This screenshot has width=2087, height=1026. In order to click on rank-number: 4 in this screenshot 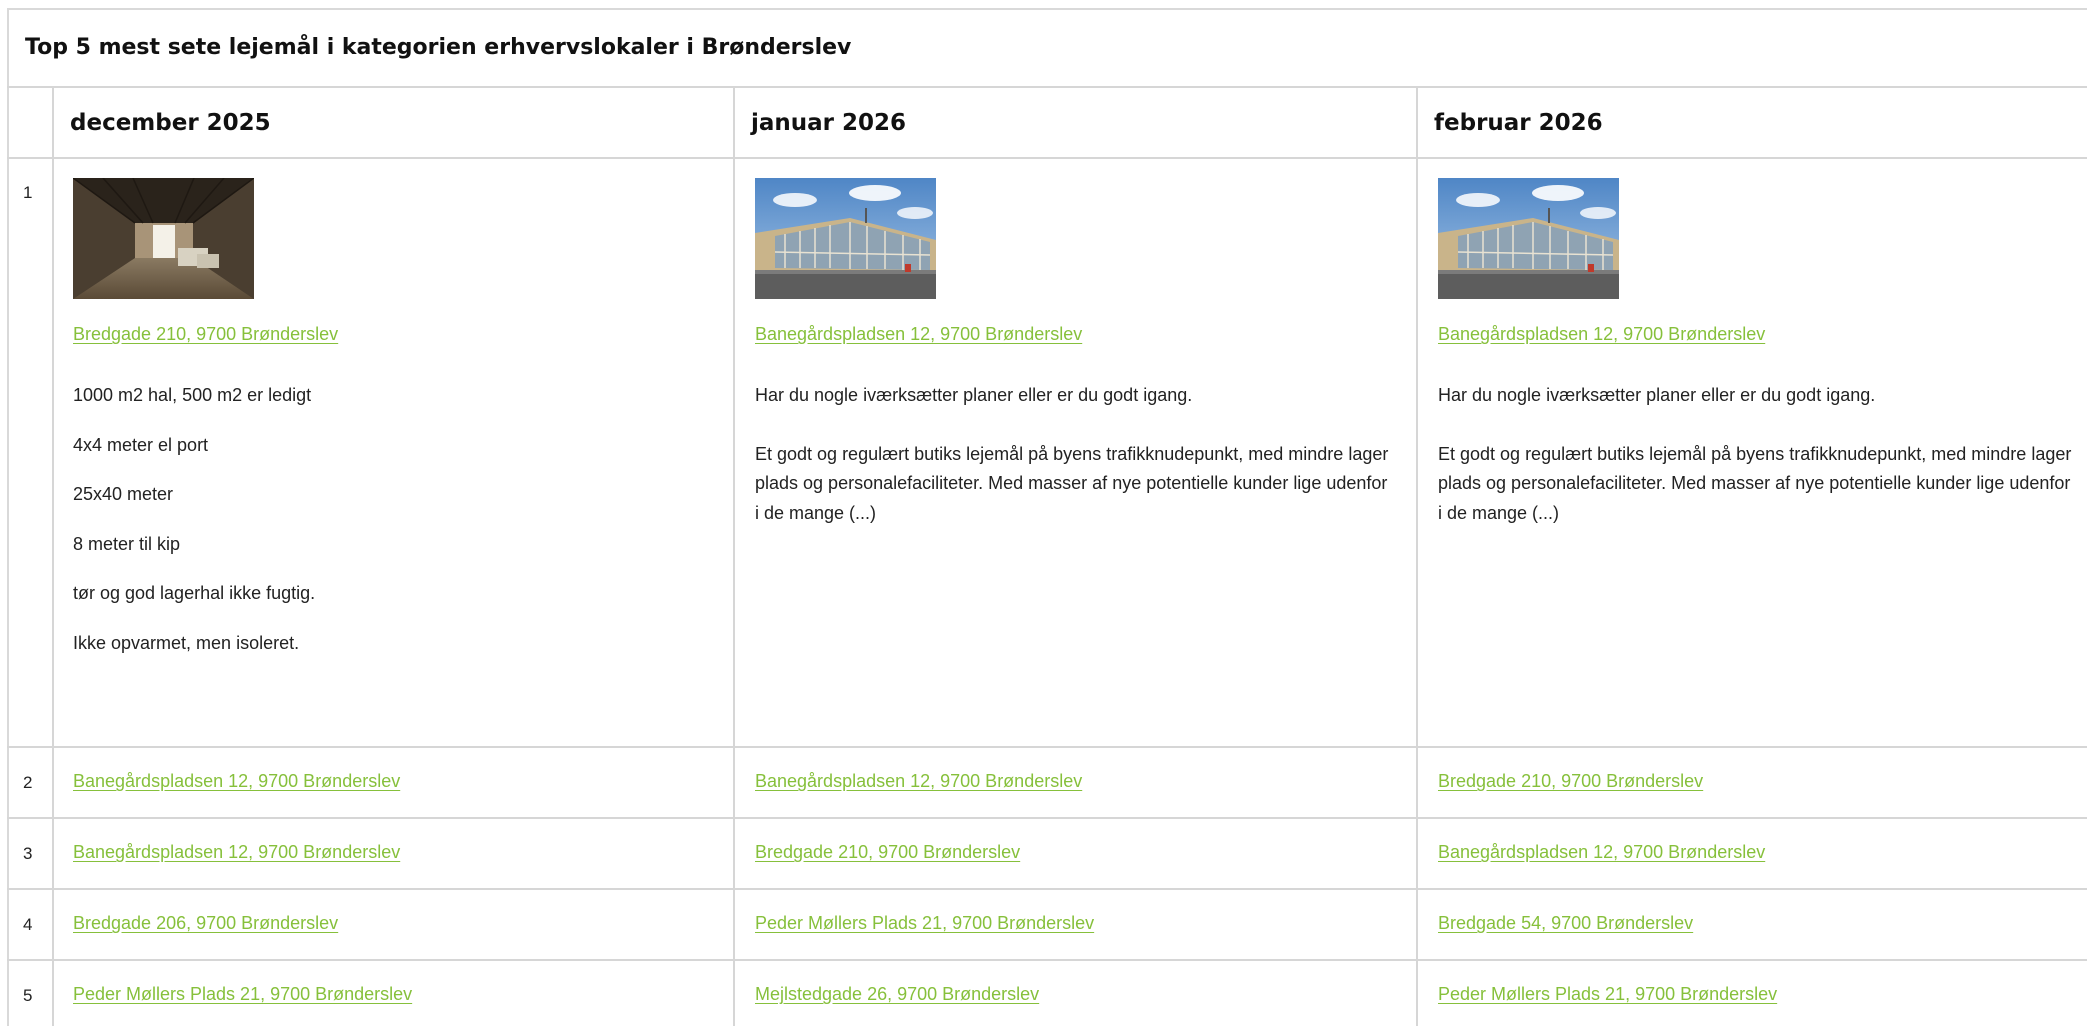, I will do `click(28, 924)`.